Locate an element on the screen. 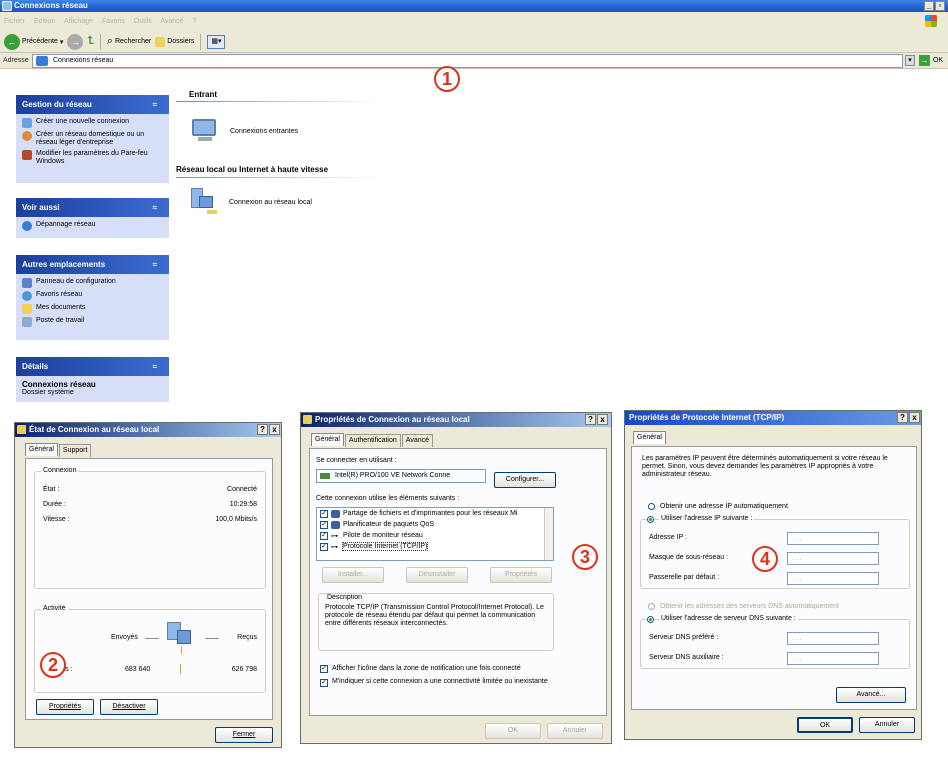  connect-using-label: Se connecter en utilisant : is located at coordinates (356, 460).